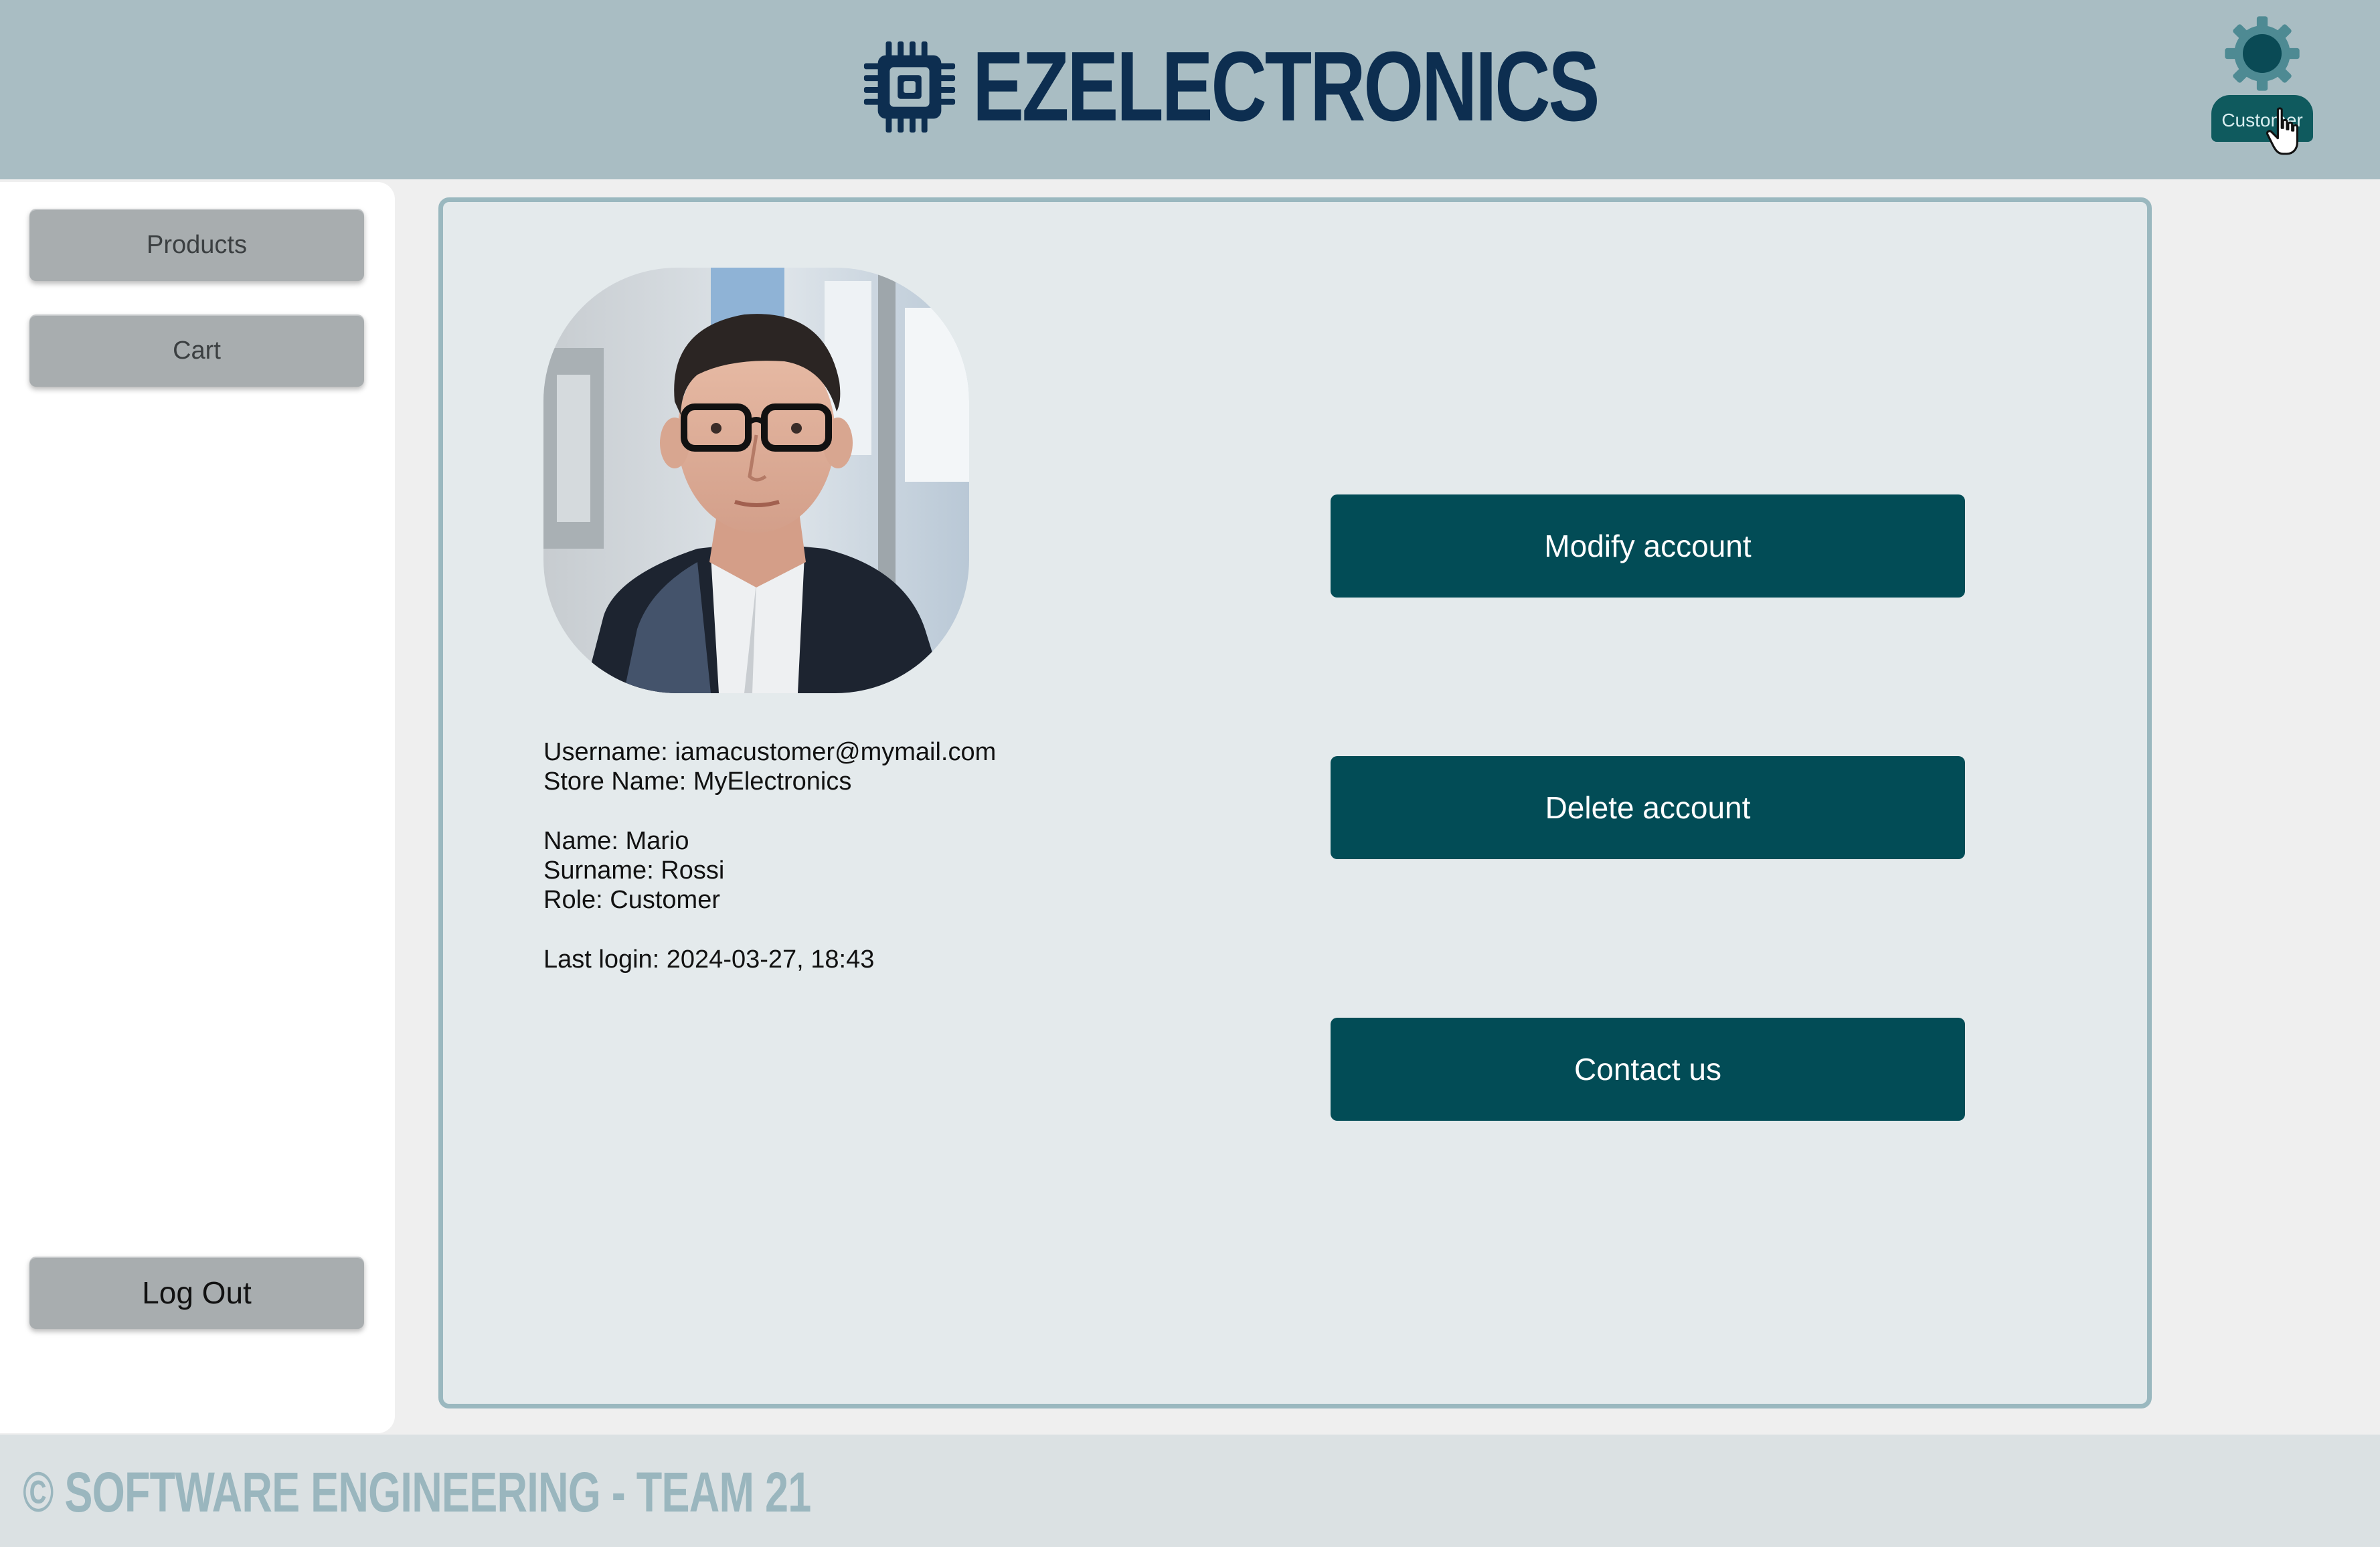 This screenshot has width=2380, height=1547. I want to click on sidebar-item-cart: Cart, so click(197, 350).